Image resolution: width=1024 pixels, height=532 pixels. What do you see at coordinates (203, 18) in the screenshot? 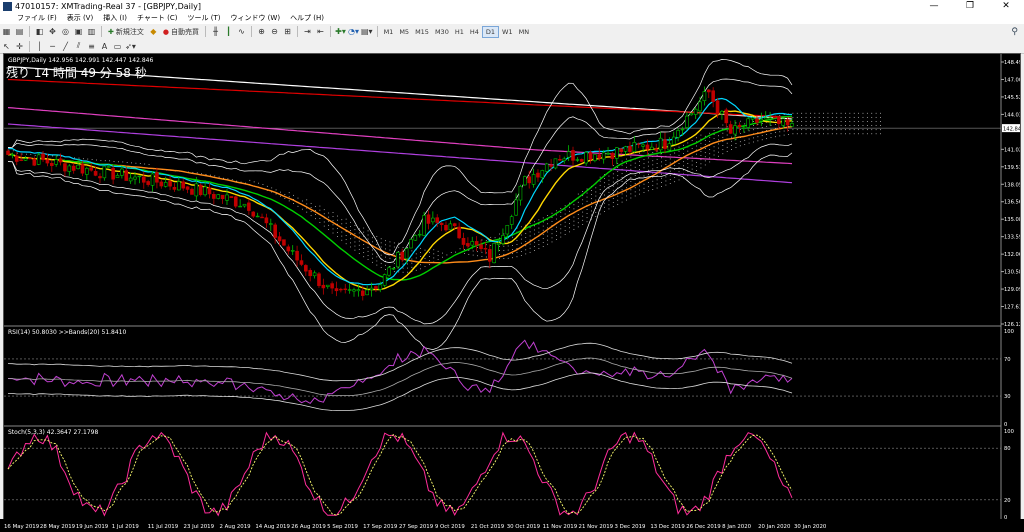
I see `menu-tools: ツール (T)` at bounding box center [203, 18].